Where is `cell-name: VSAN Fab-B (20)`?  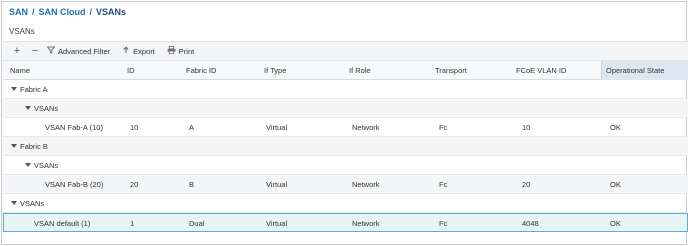
cell-name: VSAN Fab-B (20) is located at coordinates (74, 184).